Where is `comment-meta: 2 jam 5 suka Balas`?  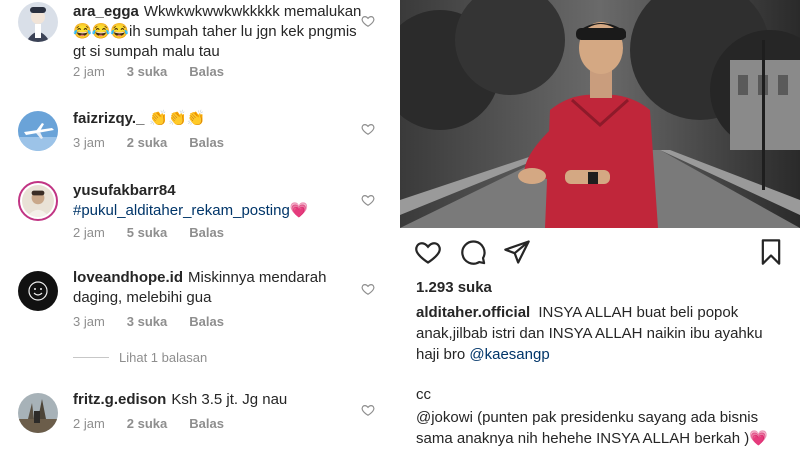 comment-meta: 2 jam 5 suka Balas is located at coordinates (159, 232).